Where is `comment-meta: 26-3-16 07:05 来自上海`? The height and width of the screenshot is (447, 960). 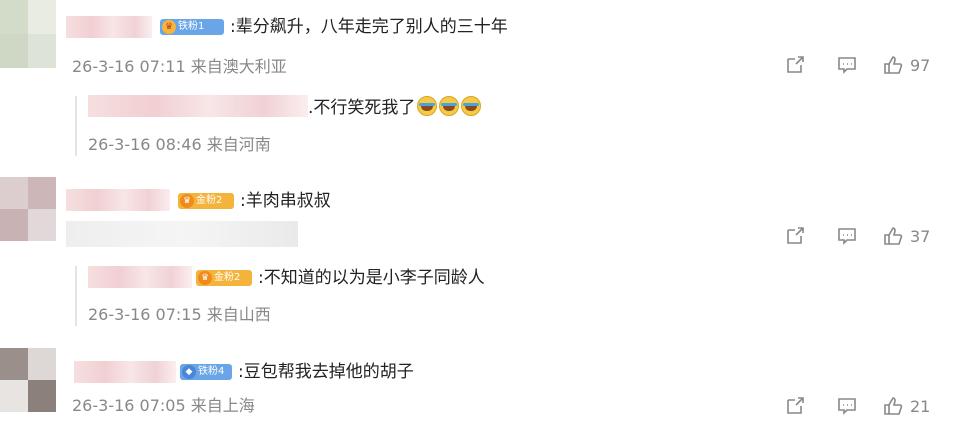
comment-meta: 26-3-16 07:05 来自上海 is located at coordinates (163, 405).